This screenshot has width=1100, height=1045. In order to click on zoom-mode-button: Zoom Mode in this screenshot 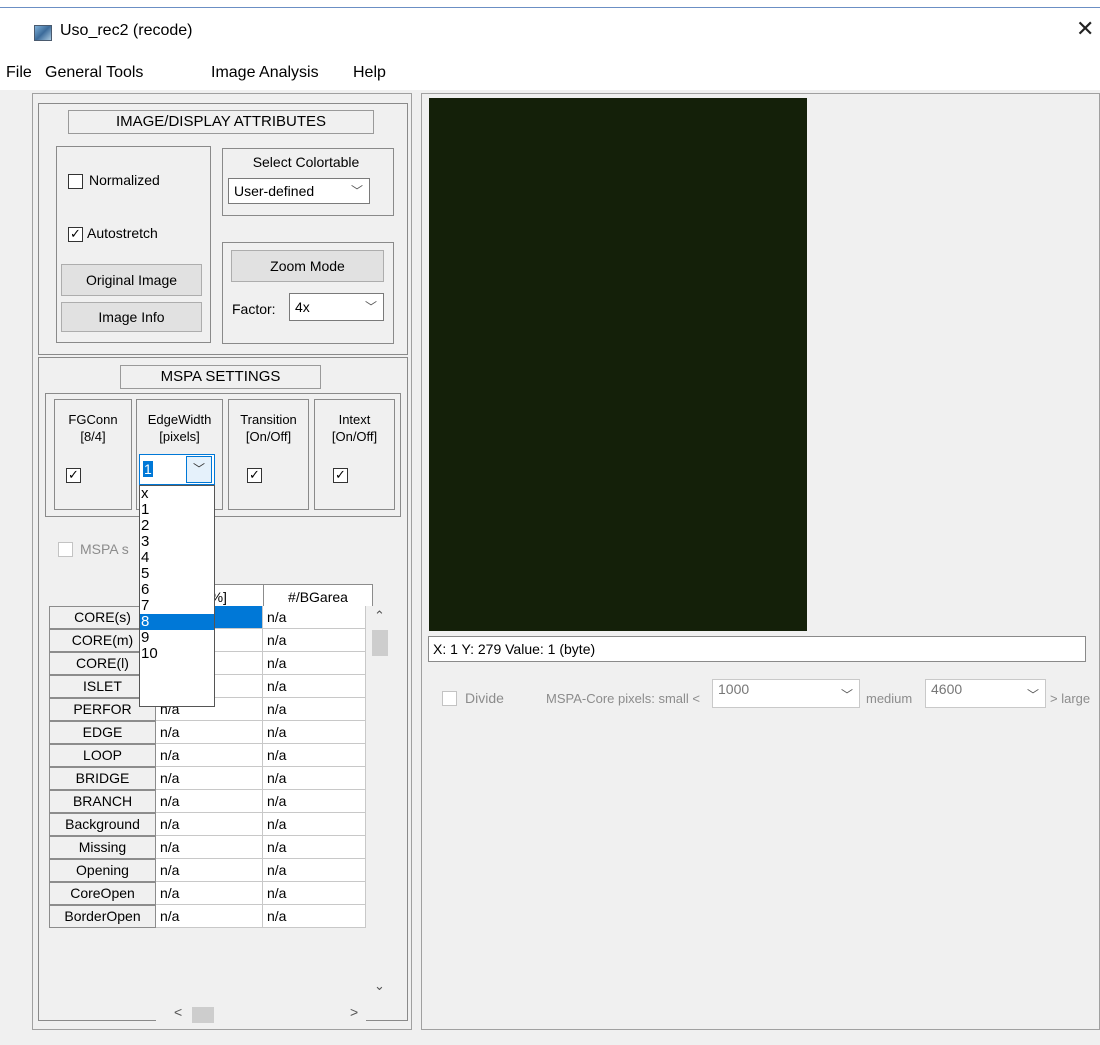, I will do `click(307, 266)`.